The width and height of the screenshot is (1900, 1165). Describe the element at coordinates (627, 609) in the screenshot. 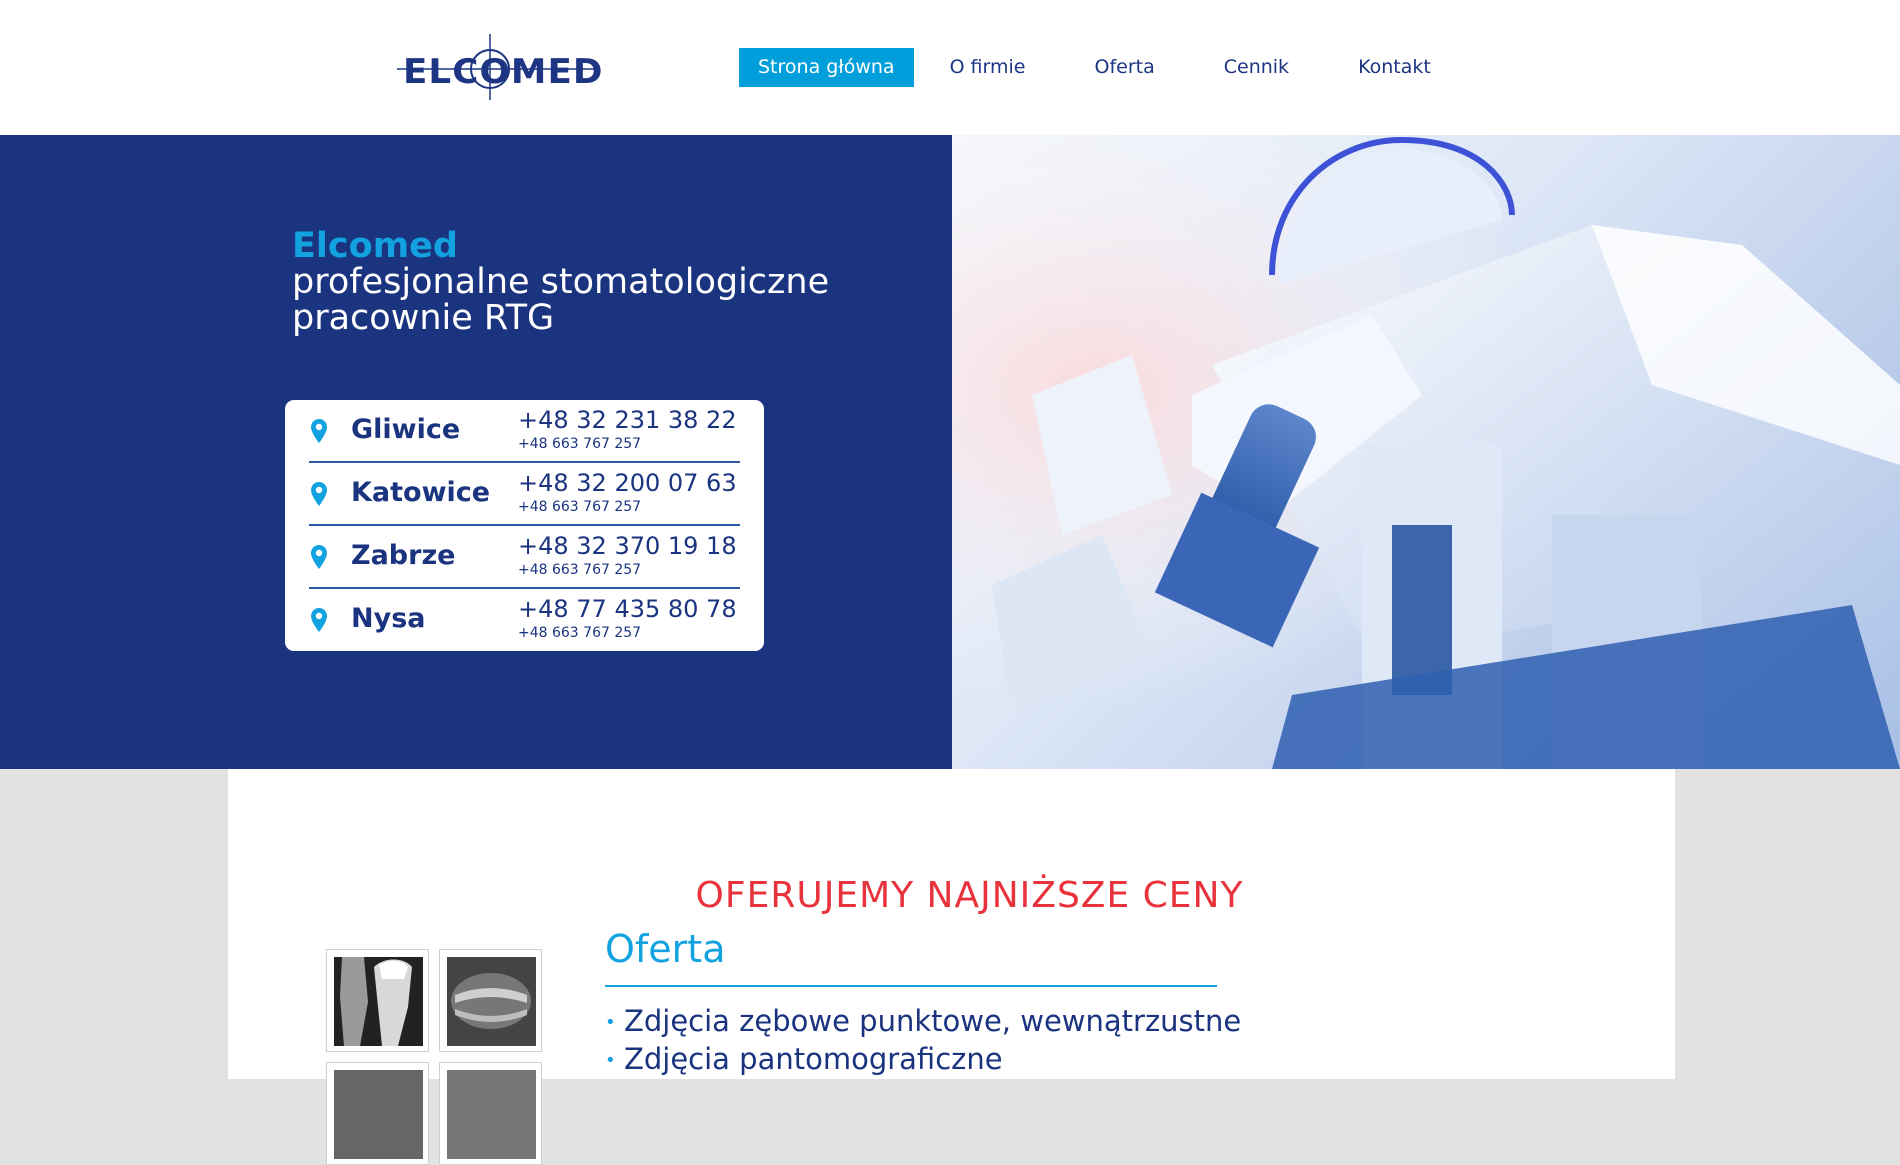

I see `location-phone: +48 77 435 80 78` at that location.